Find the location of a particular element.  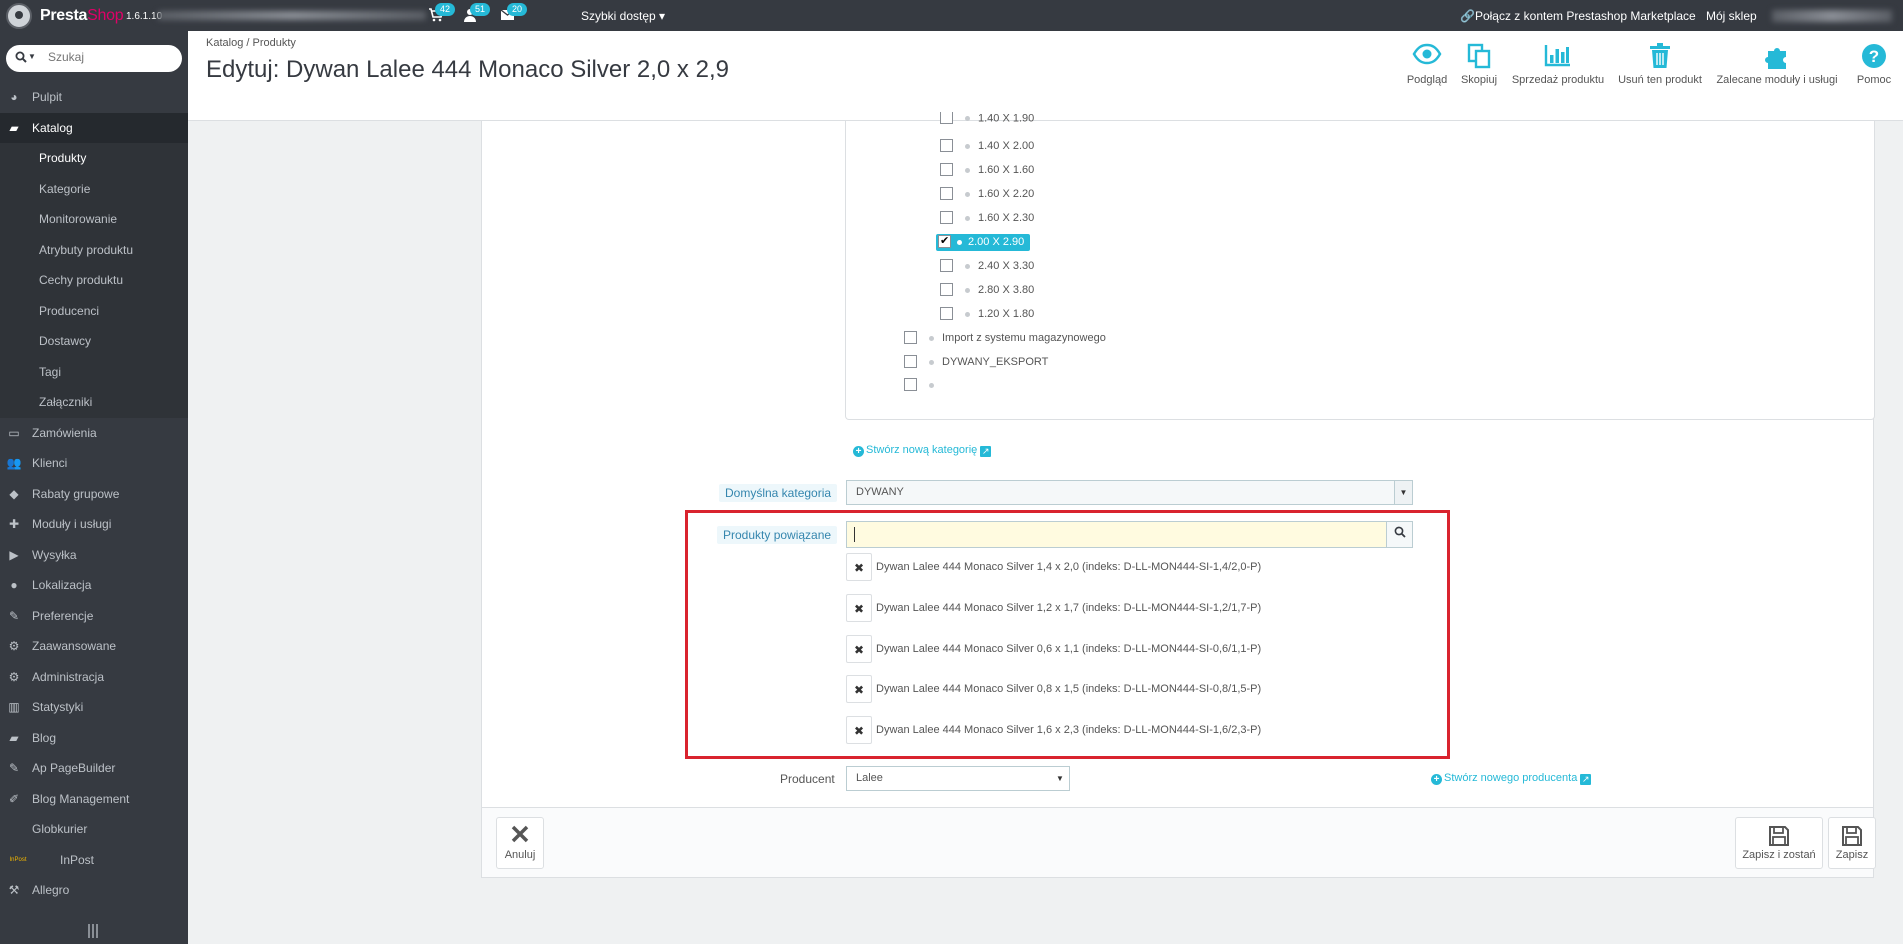

sidebar-item-ap-pagebuilder: ✎ Ap PageBuilder is located at coordinates (94, 768).